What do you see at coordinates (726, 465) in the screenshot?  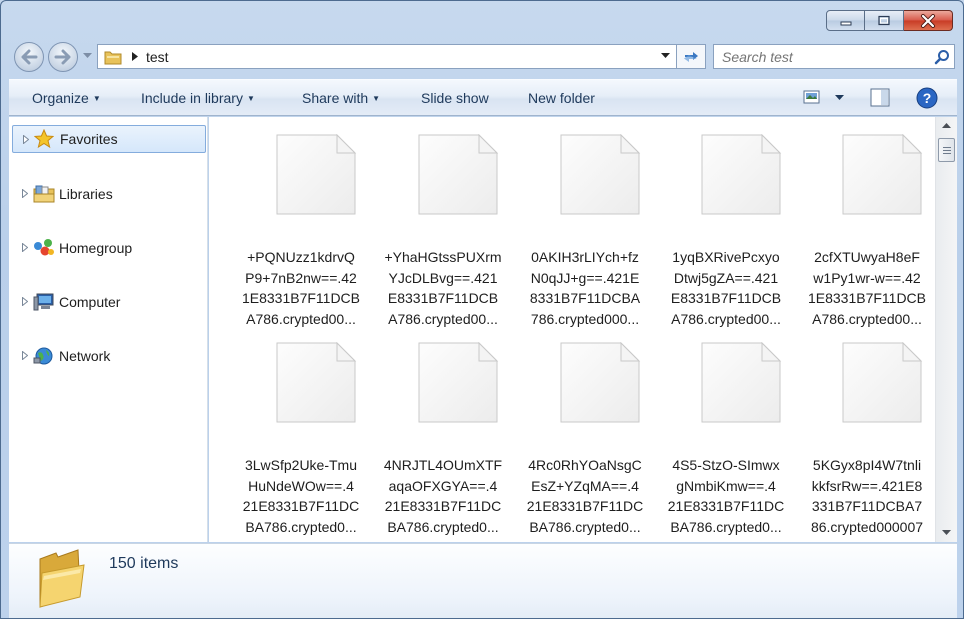 I see `file-name-line: 4S5-StzO-SImwx` at bounding box center [726, 465].